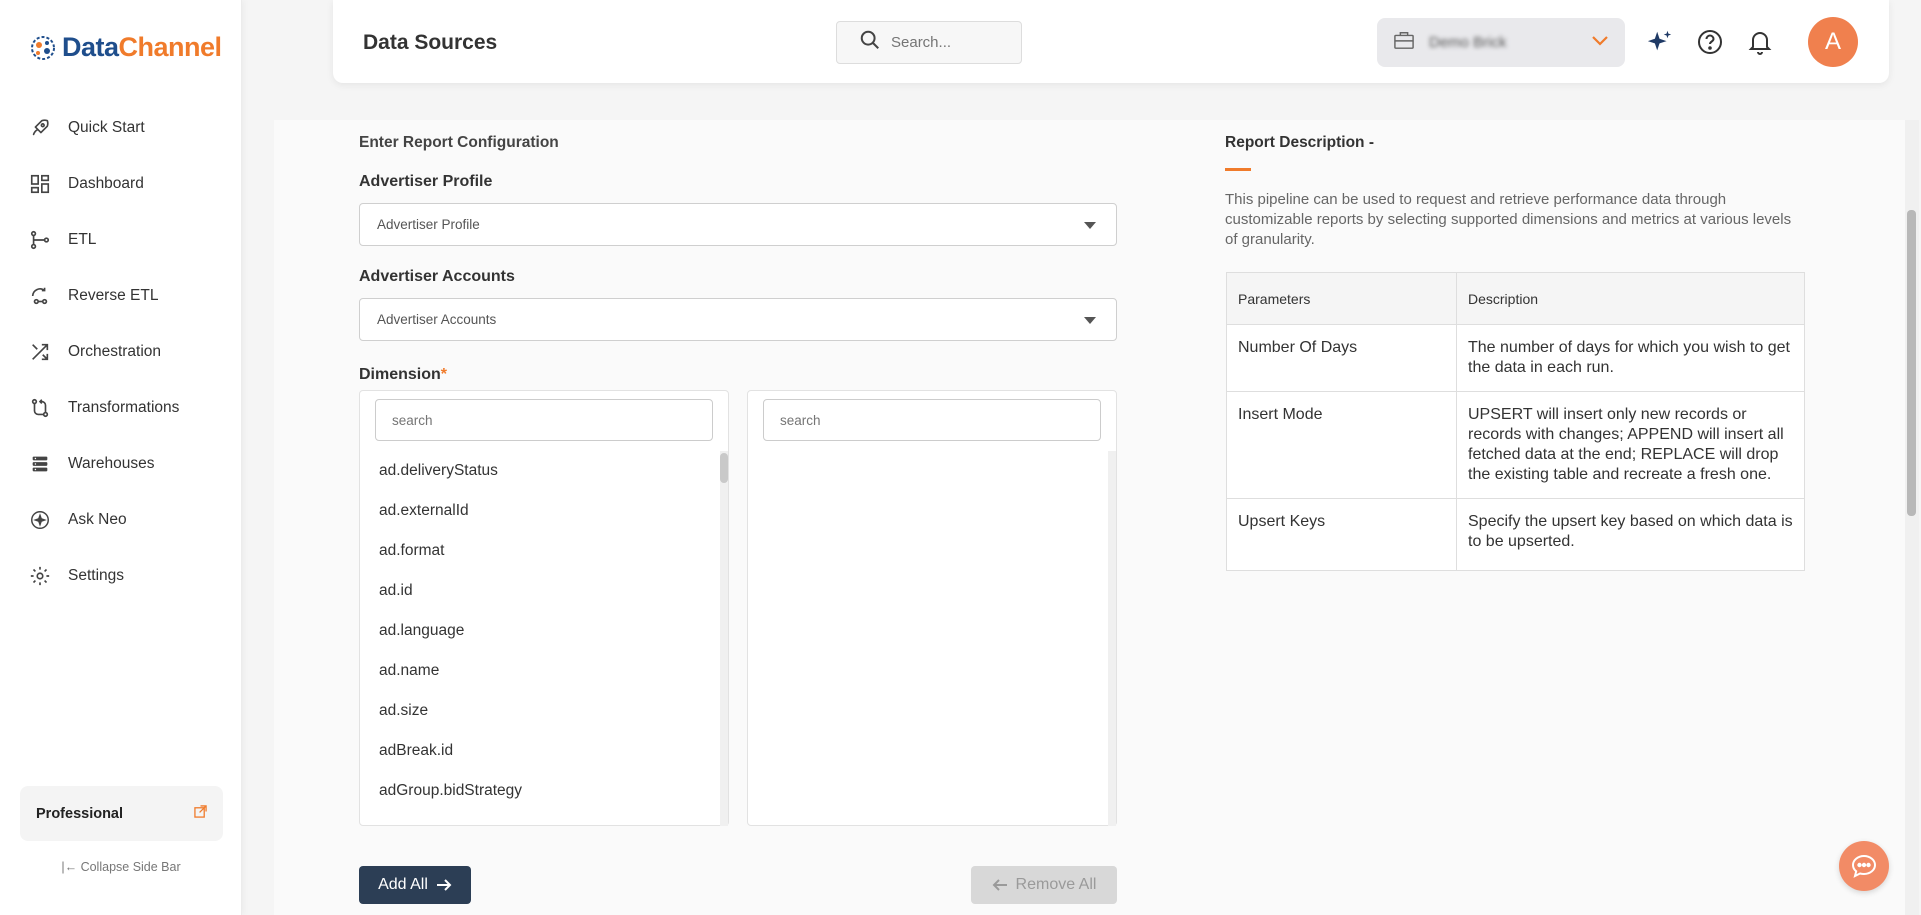 This screenshot has height=915, width=1921. Describe the element at coordinates (1341, 358) in the screenshot. I see `param-name: Number Of Days` at that location.